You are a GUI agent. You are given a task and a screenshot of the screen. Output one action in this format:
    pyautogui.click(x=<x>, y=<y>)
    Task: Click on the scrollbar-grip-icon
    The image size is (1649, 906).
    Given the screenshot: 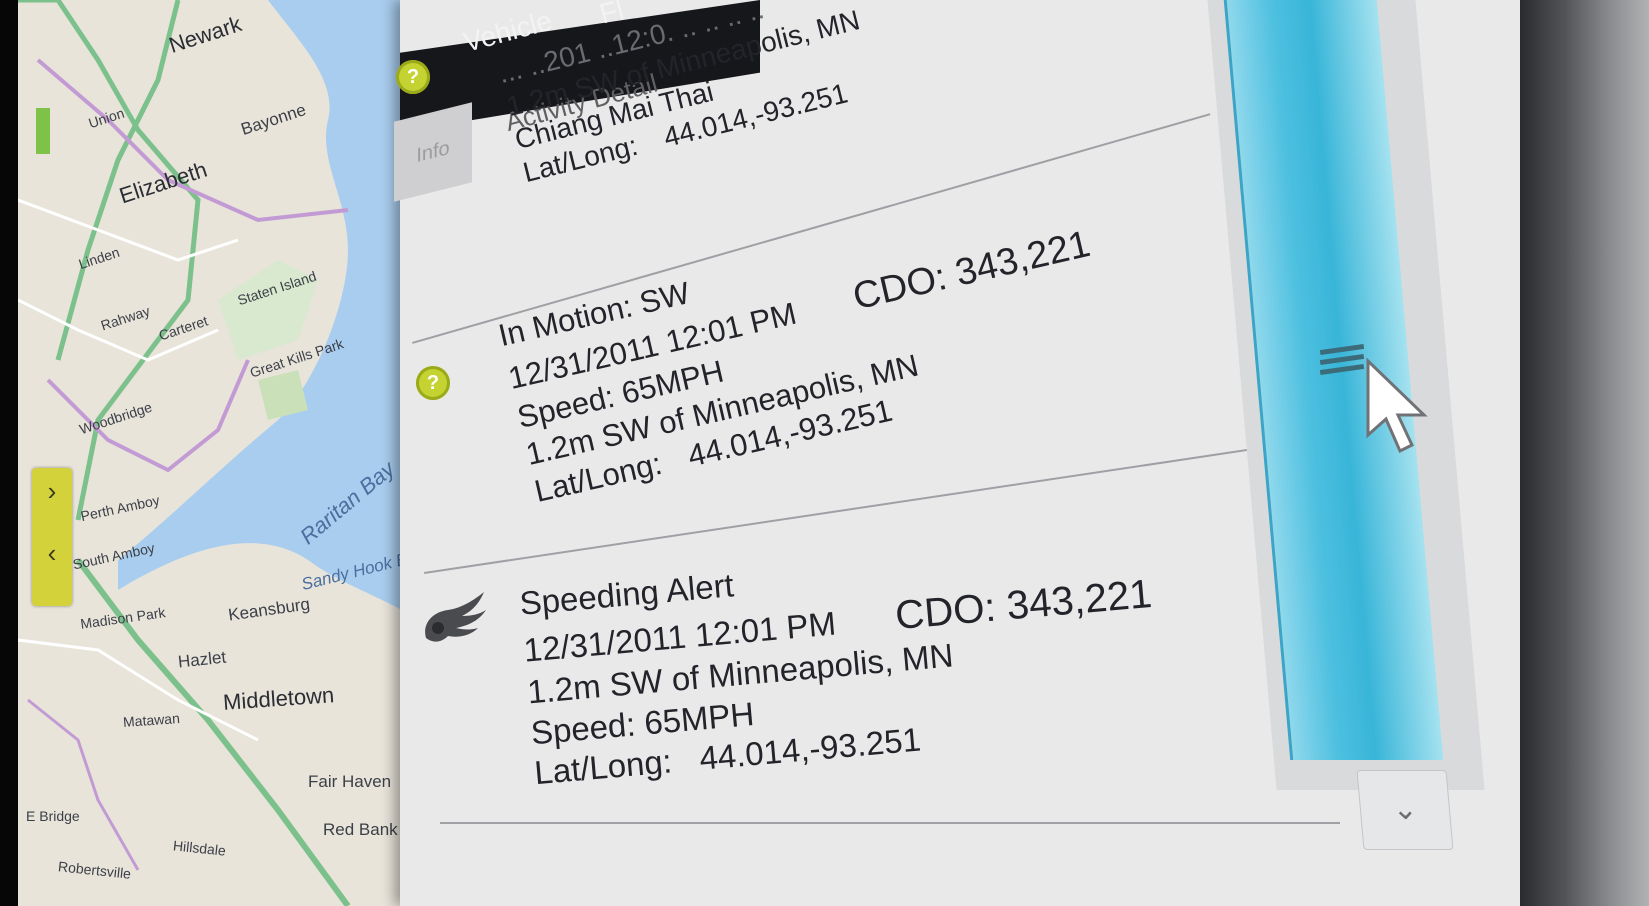 What is the action you would take?
    pyautogui.click(x=1342, y=362)
    